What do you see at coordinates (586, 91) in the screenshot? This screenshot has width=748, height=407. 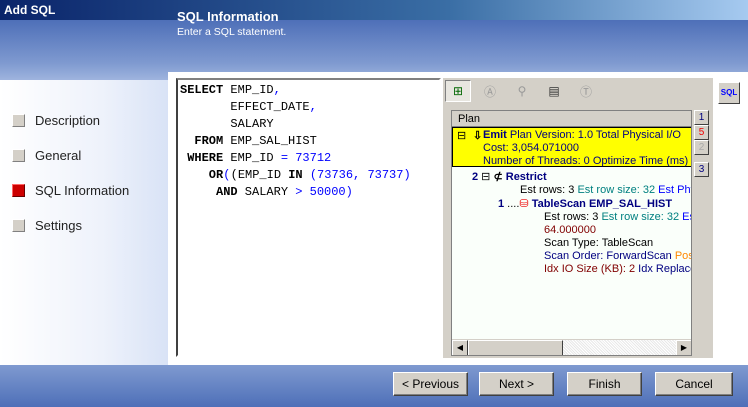 I see `text-icon: Ⓣ` at bounding box center [586, 91].